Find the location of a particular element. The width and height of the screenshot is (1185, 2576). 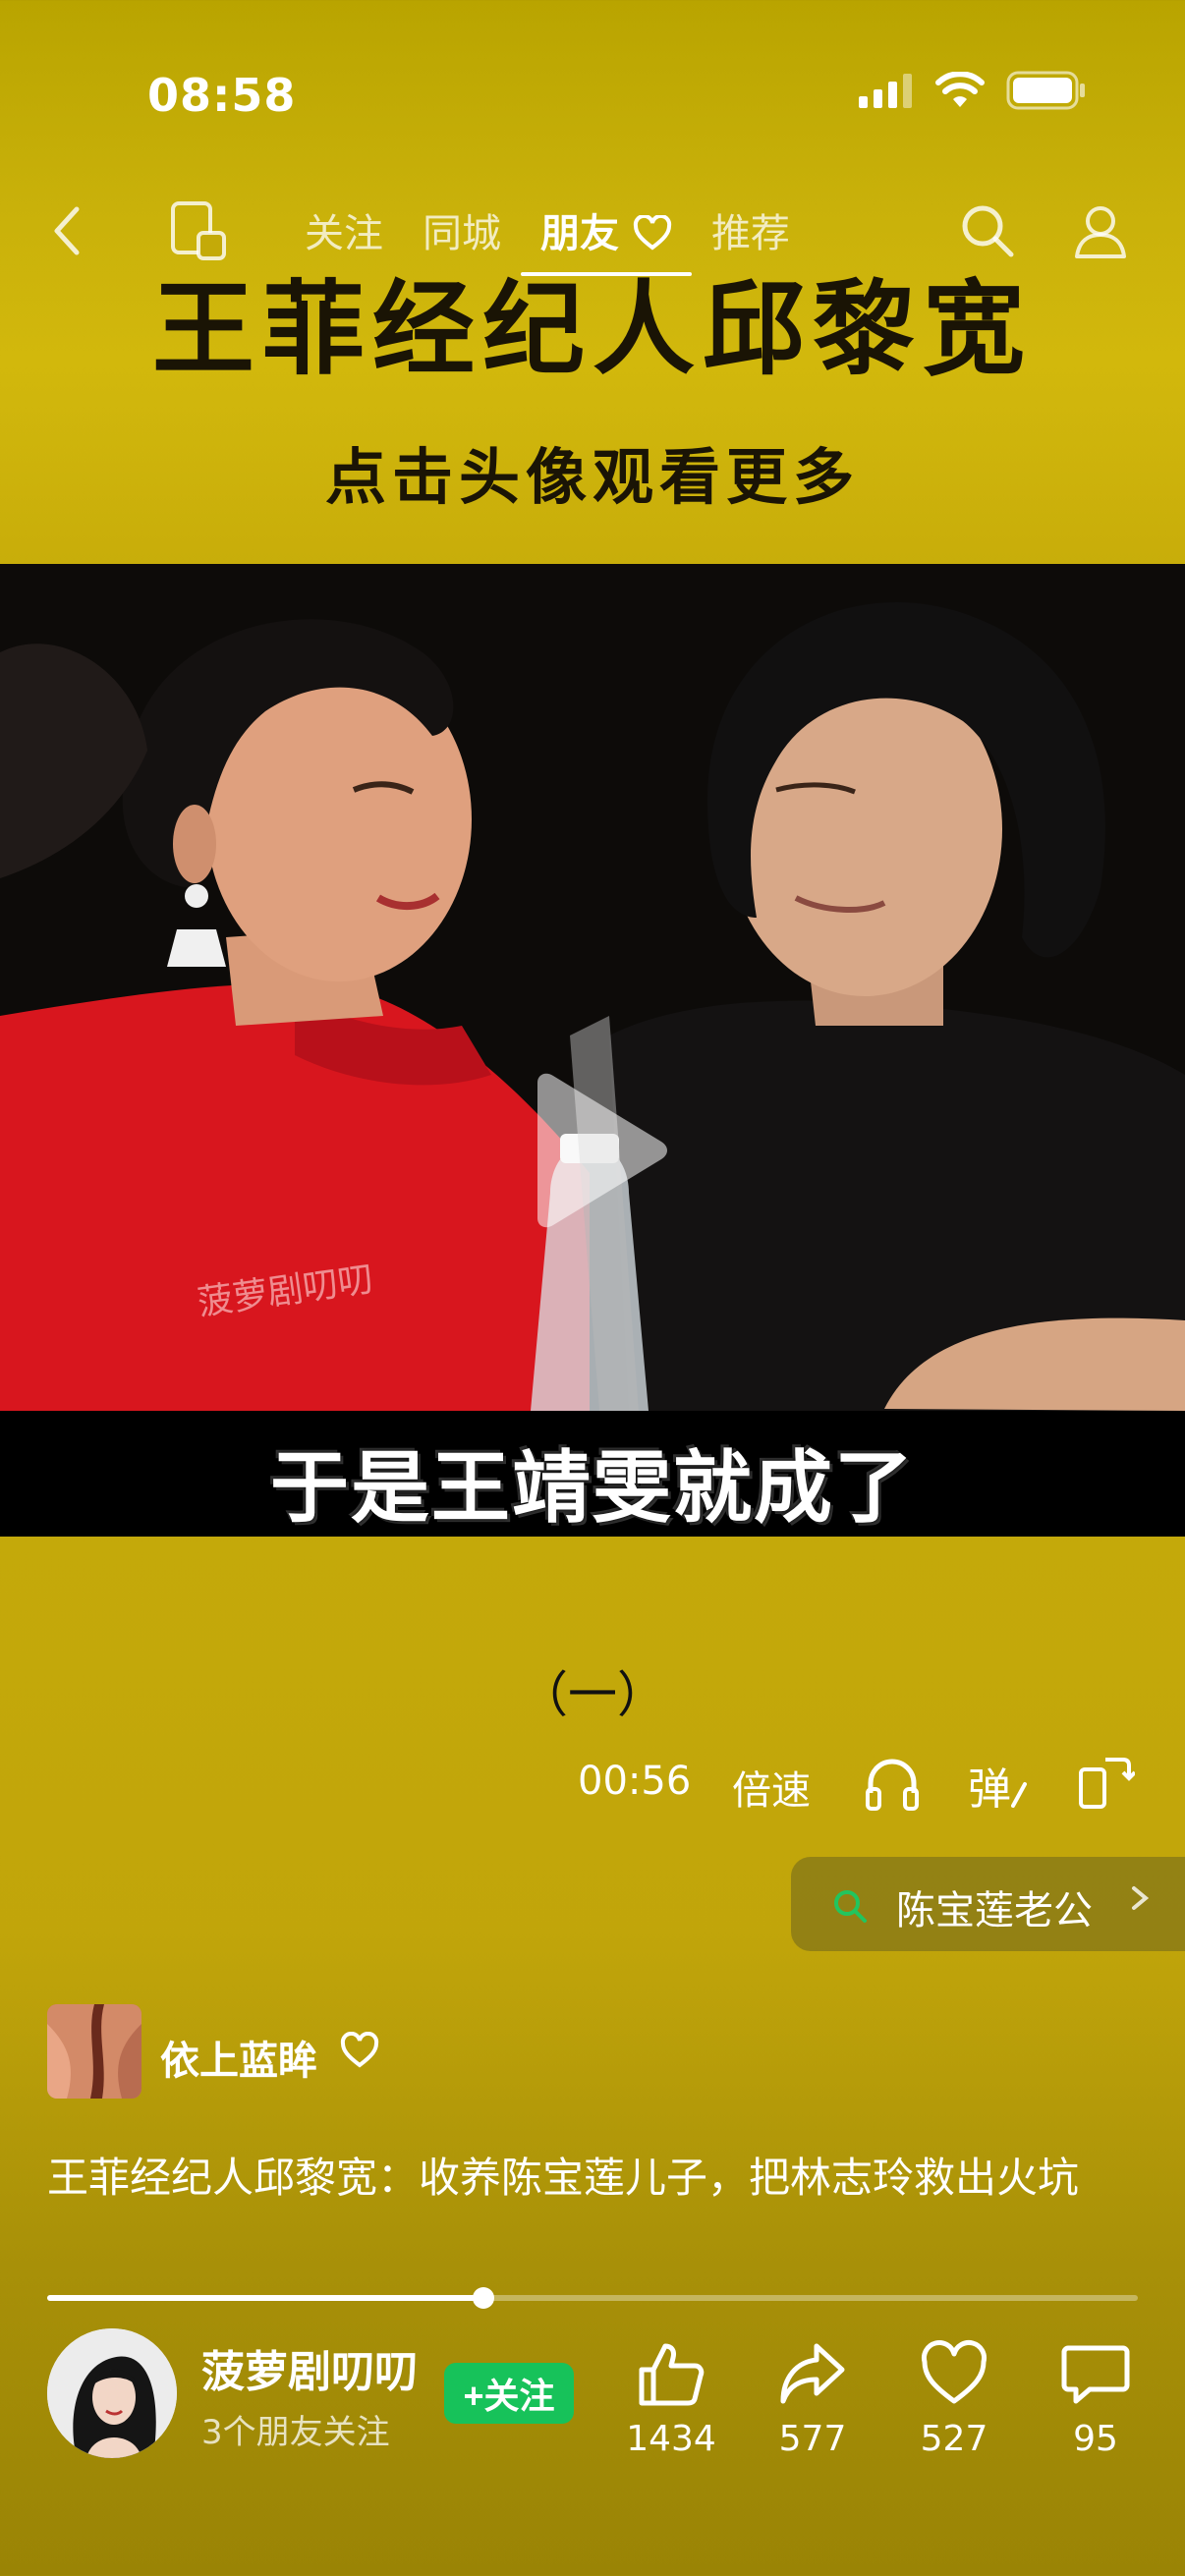

follow-button: +关注 is located at coordinates (509, 2393).